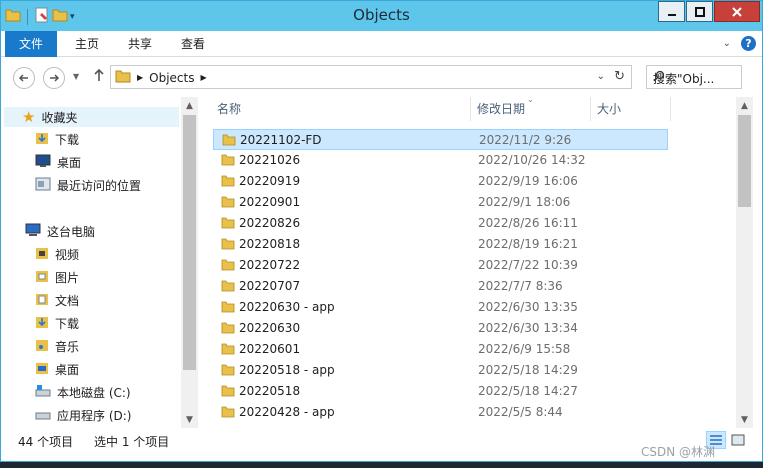 The height and width of the screenshot is (468, 763). What do you see at coordinates (94, 415) in the screenshot?
I see `nav-item-label: 应用程序 (D:)` at bounding box center [94, 415].